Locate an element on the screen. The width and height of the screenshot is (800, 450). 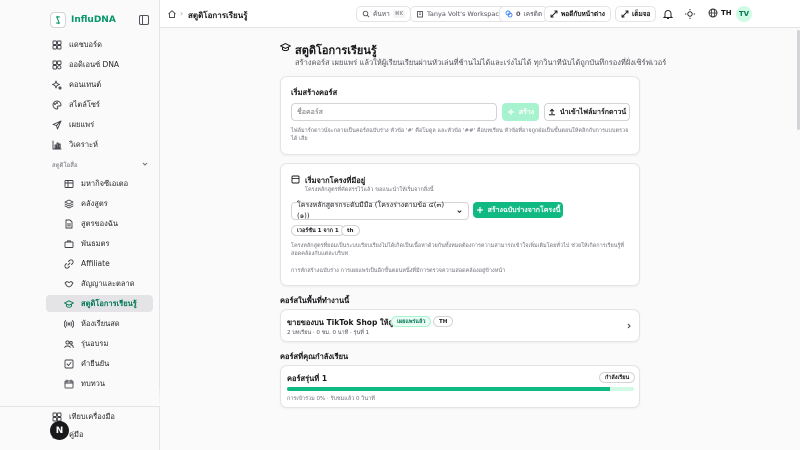
chevron-down-icon is located at coordinates (145, 164).